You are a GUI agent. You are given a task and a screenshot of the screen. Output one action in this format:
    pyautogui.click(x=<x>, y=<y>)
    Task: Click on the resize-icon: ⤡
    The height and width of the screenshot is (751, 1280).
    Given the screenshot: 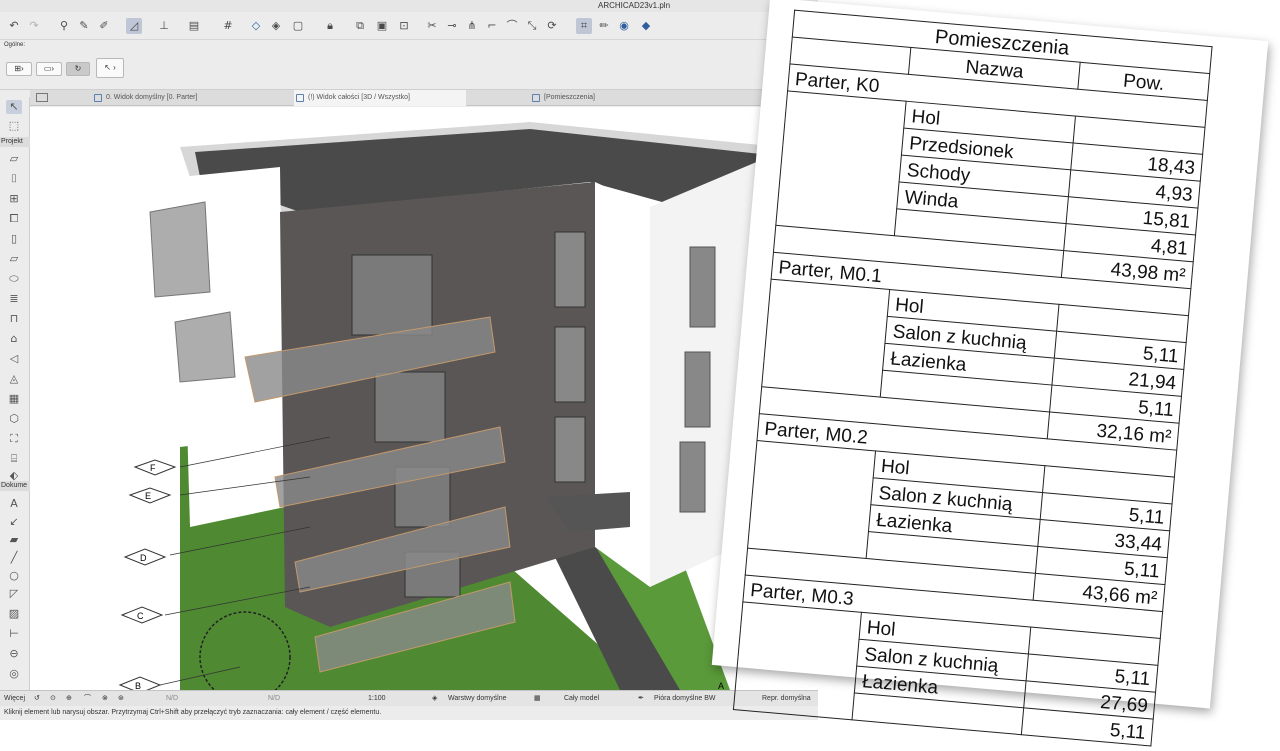 What is the action you would take?
    pyautogui.click(x=532, y=26)
    